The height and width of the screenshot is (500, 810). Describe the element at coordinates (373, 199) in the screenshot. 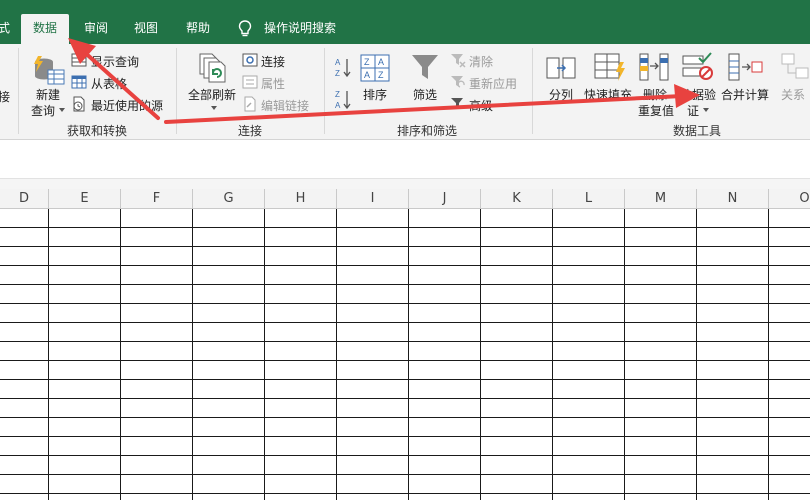

I see `column-header-i: I` at that location.